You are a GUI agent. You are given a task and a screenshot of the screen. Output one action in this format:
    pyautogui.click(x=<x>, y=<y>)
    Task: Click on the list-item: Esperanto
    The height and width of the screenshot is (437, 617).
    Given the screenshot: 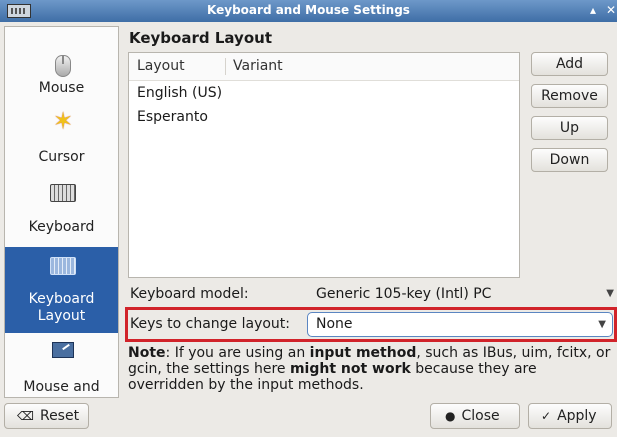 What is the action you would take?
    pyautogui.click(x=172, y=117)
    